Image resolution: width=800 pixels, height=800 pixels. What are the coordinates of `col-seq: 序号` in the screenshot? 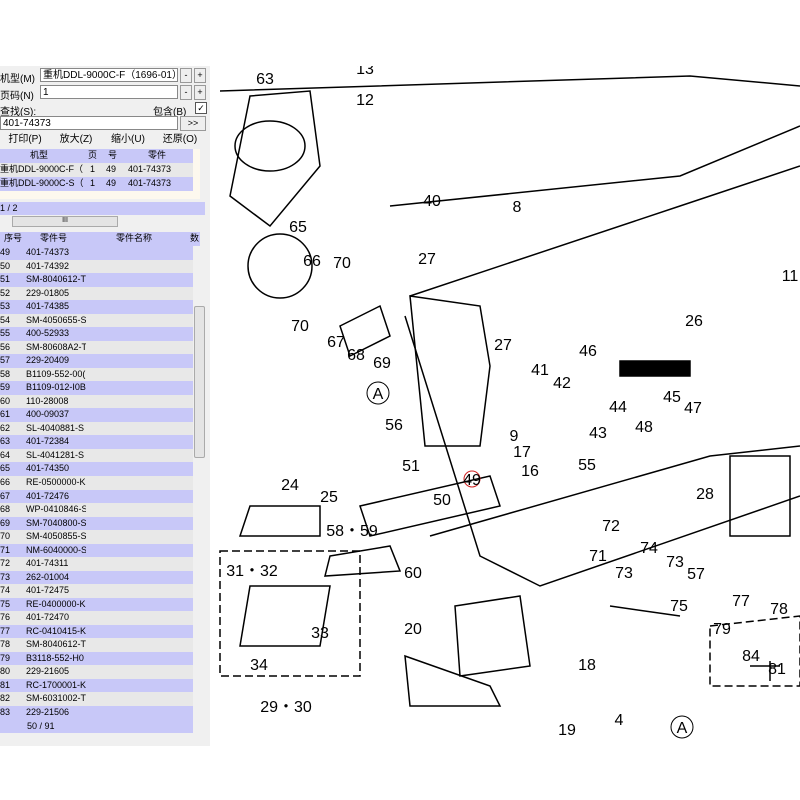 It's located at (13, 239).